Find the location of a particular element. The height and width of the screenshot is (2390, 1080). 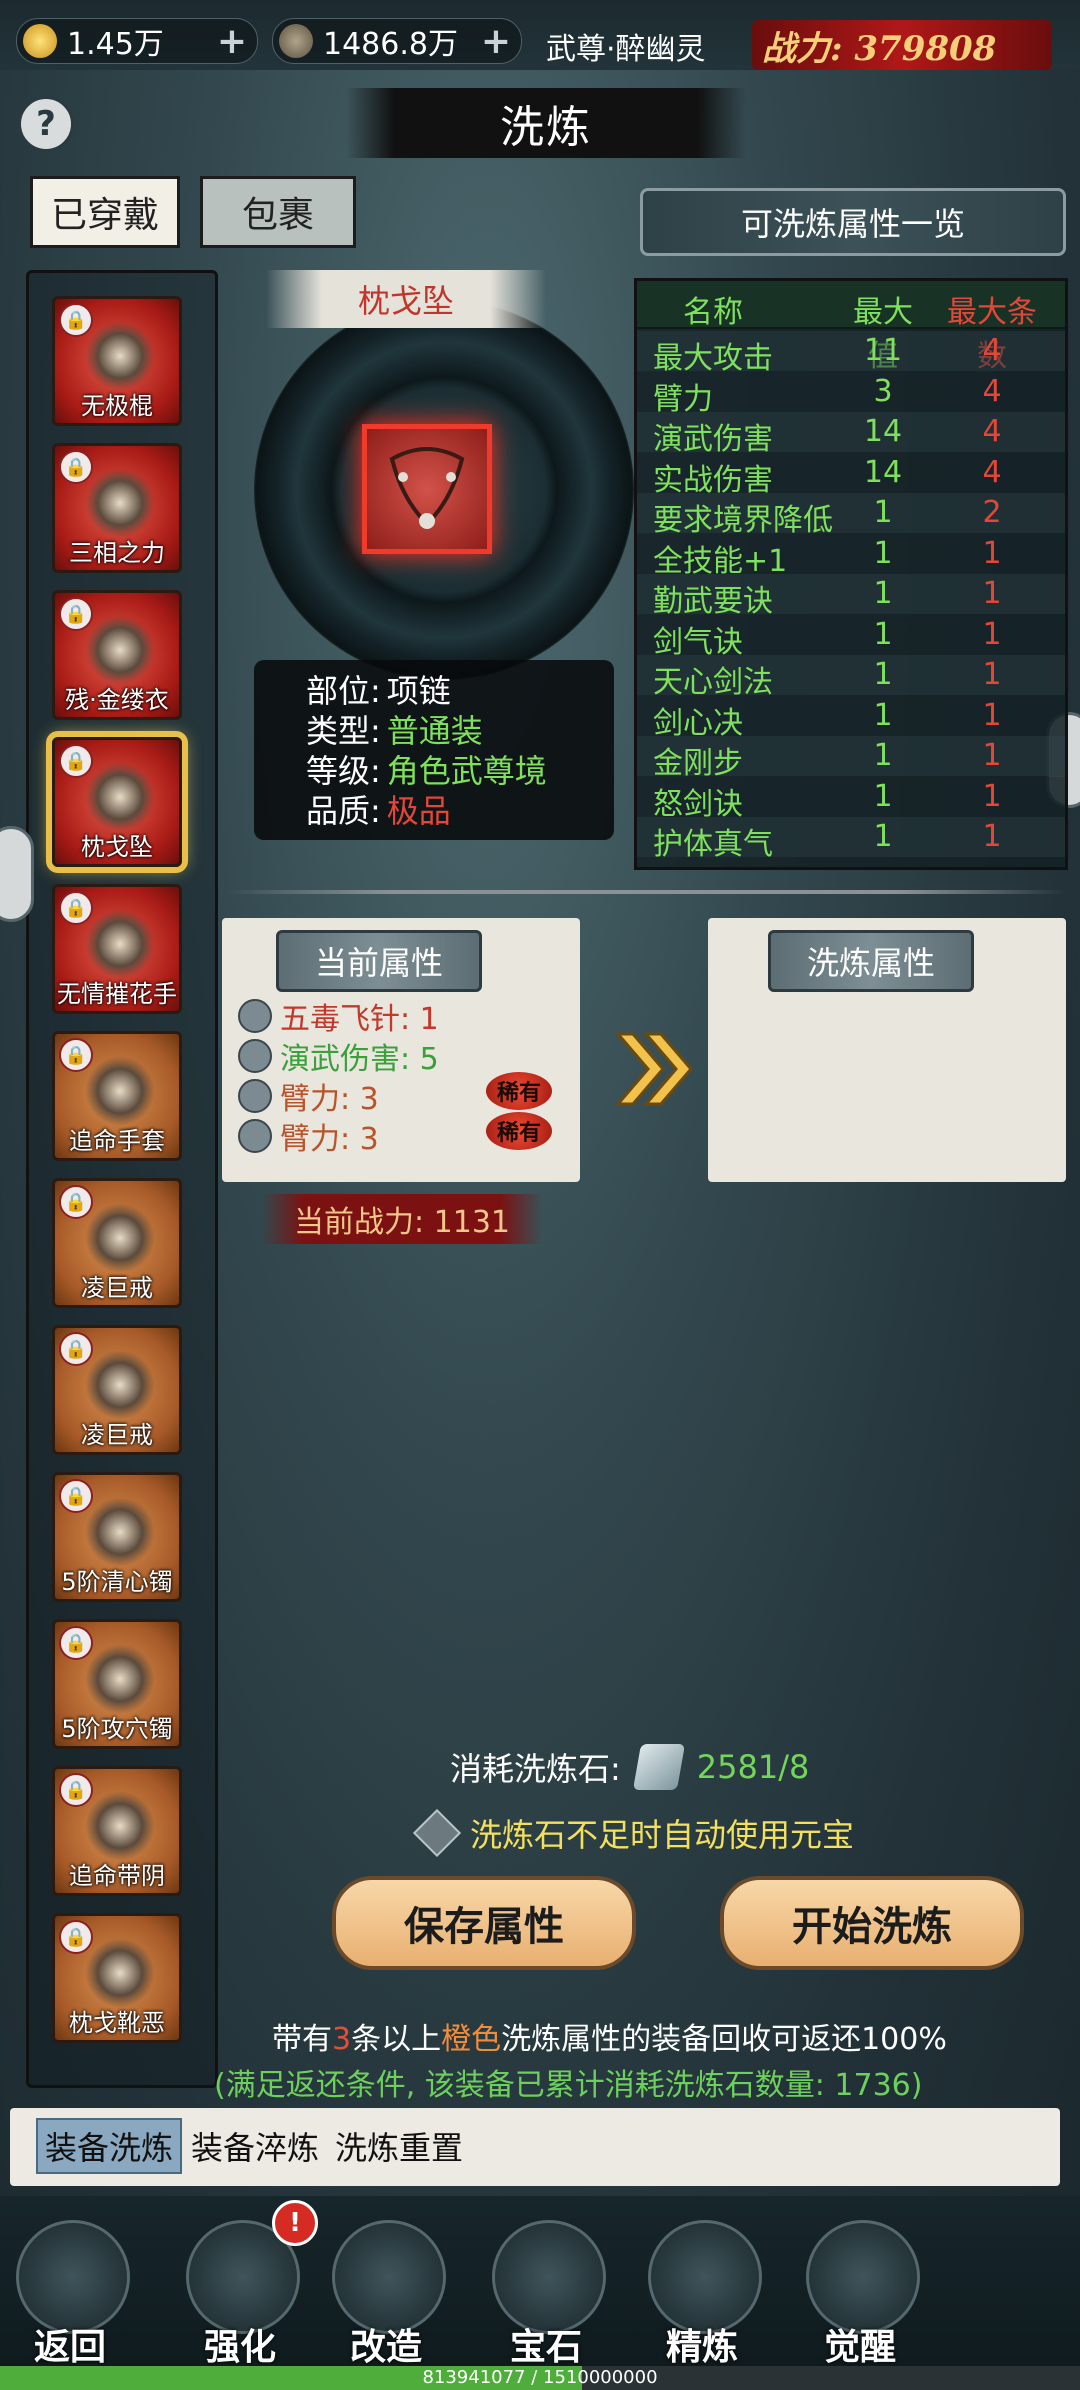

attribute-text: 臂力: 3 is located at coordinates (329, 1099).